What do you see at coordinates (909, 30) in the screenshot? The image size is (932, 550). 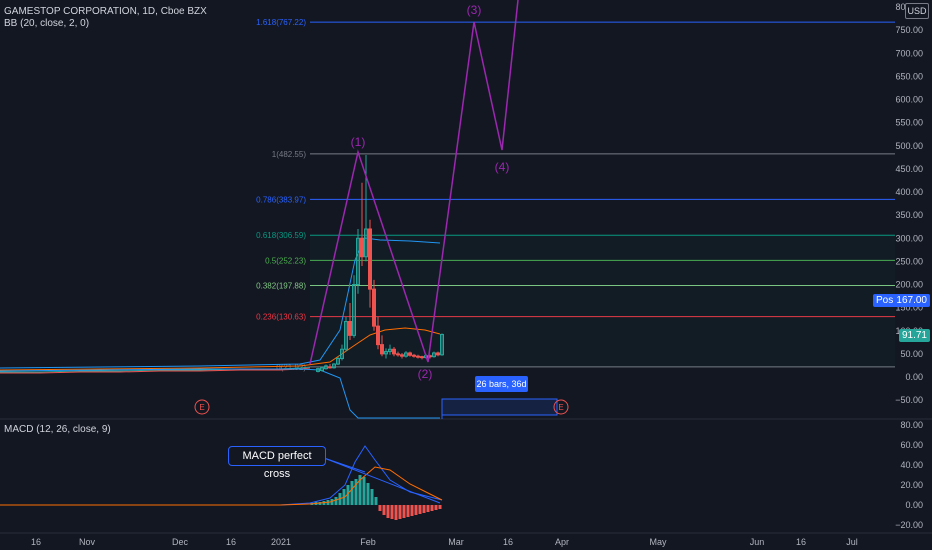 I see `price-axis-tick: 750.00` at bounding box center [909, 30].